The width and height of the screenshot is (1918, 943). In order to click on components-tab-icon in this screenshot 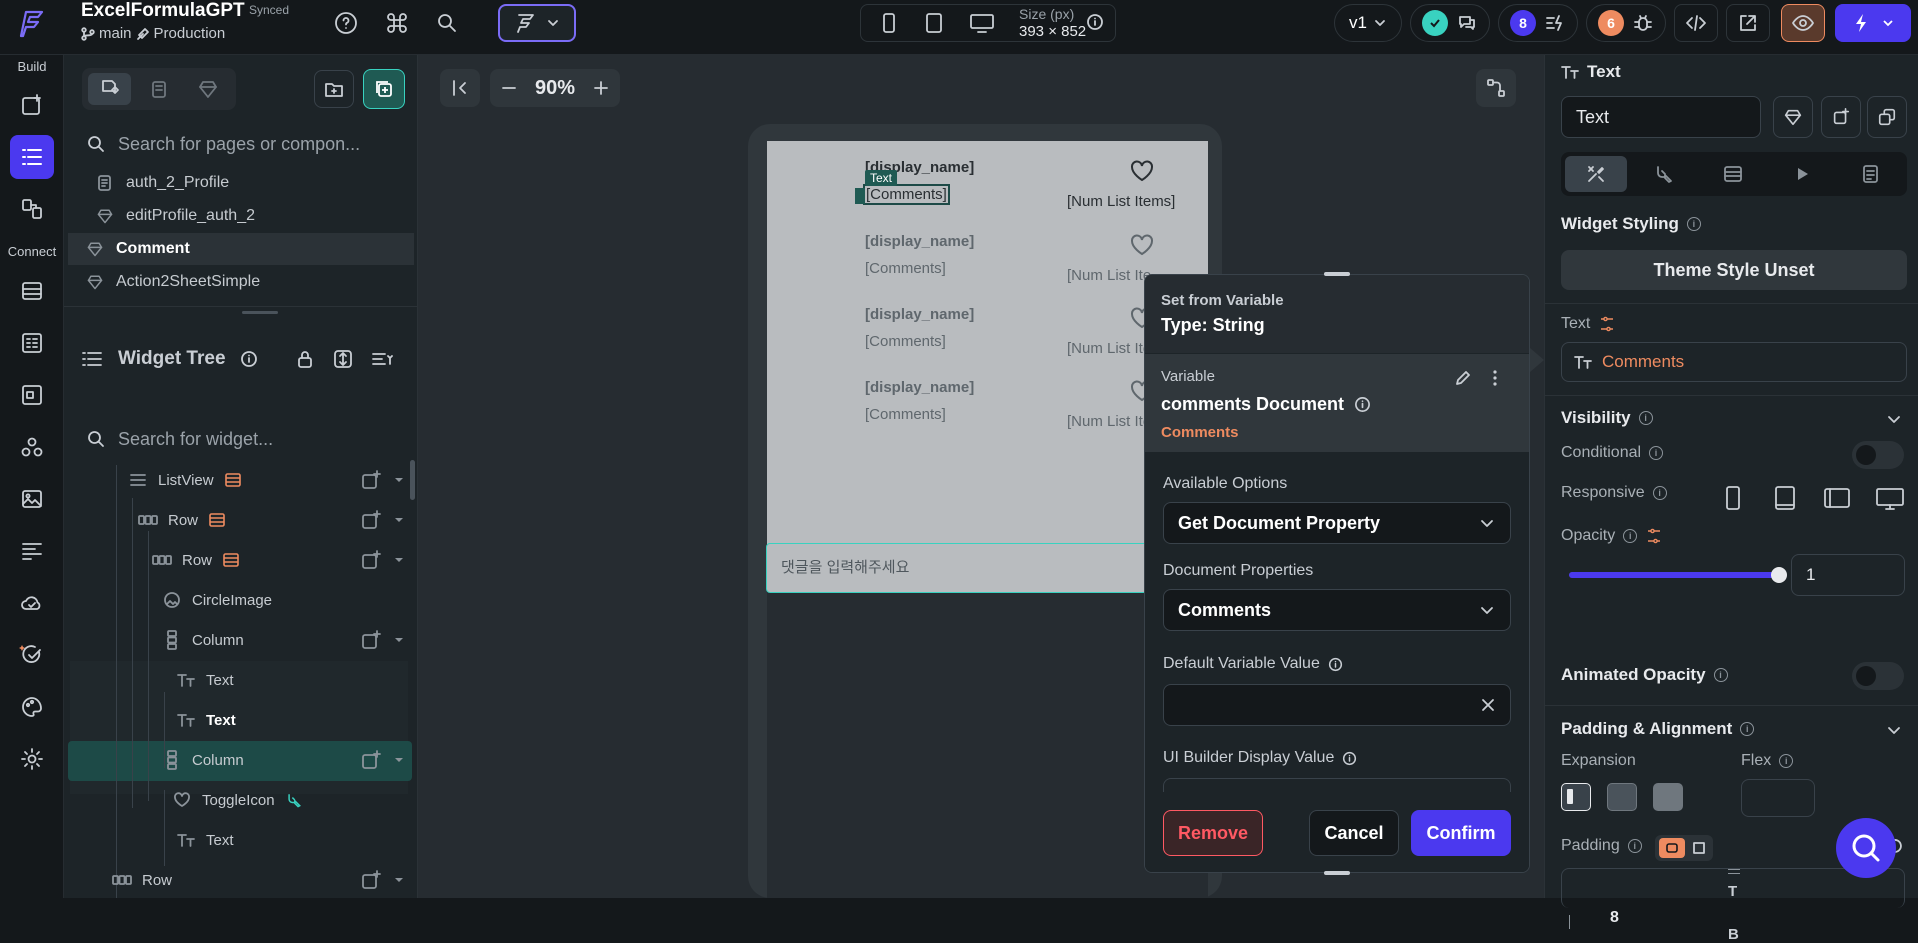, I will do `click(208, 89)`.